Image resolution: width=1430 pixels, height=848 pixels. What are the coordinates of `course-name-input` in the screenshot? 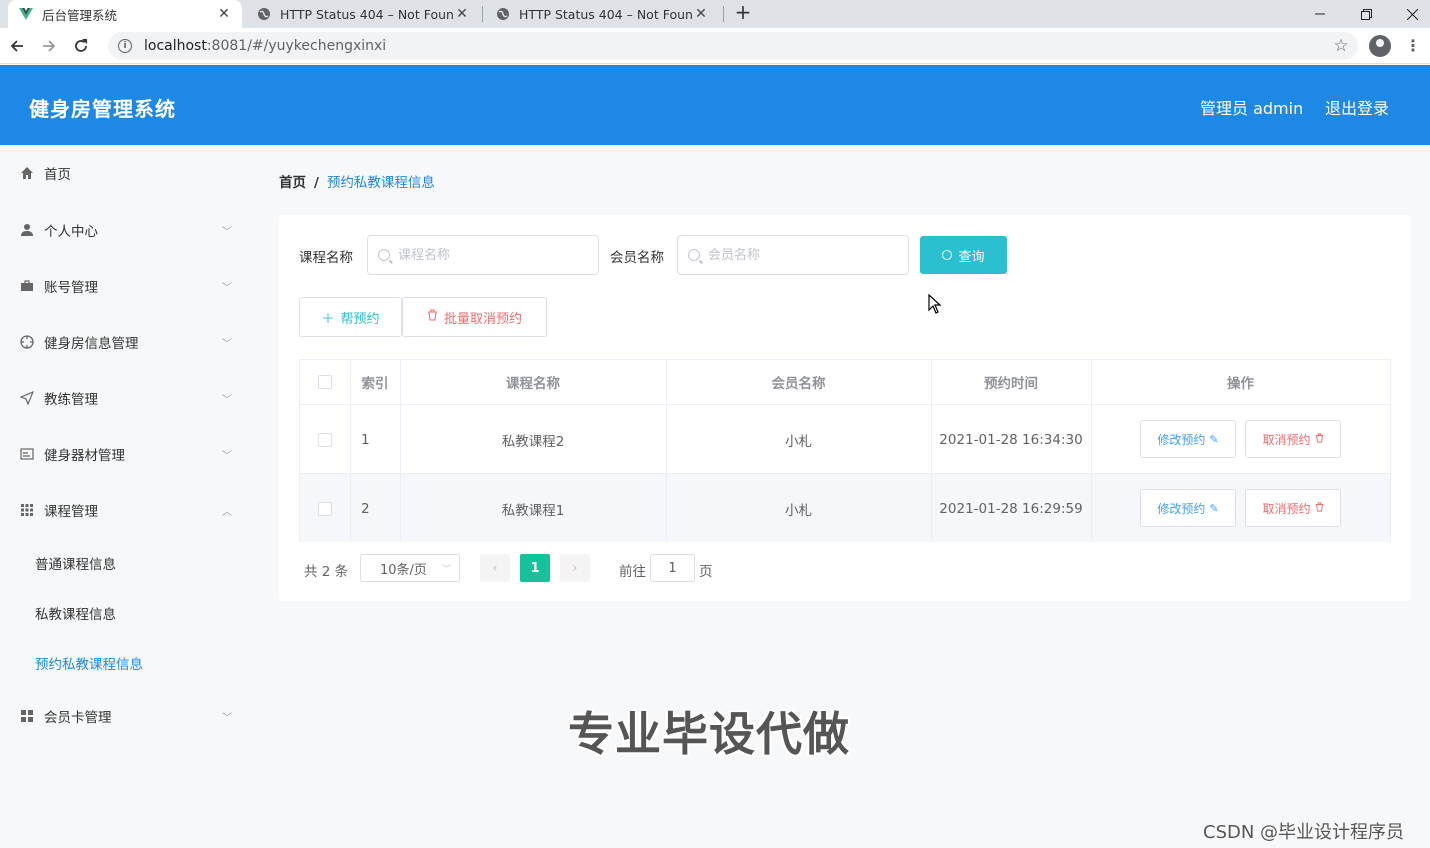 It's located at (488, 255).